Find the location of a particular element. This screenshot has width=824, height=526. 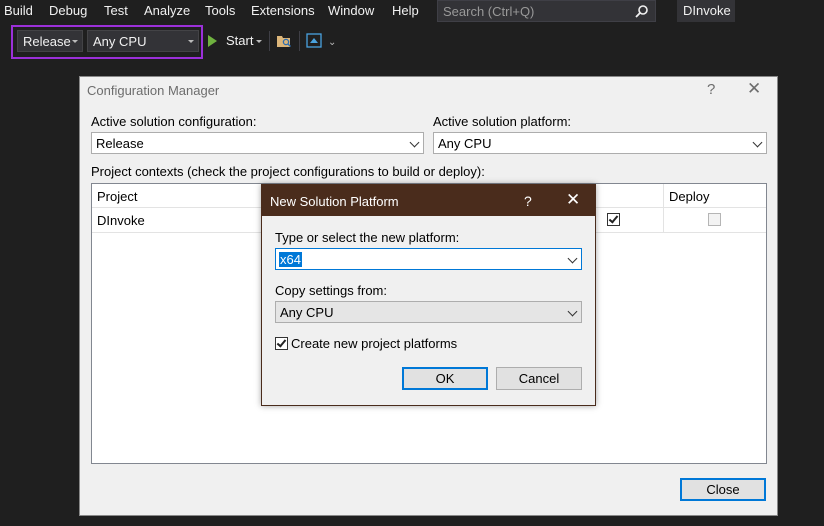

close-button: Close is located at coordinates (723, 489).